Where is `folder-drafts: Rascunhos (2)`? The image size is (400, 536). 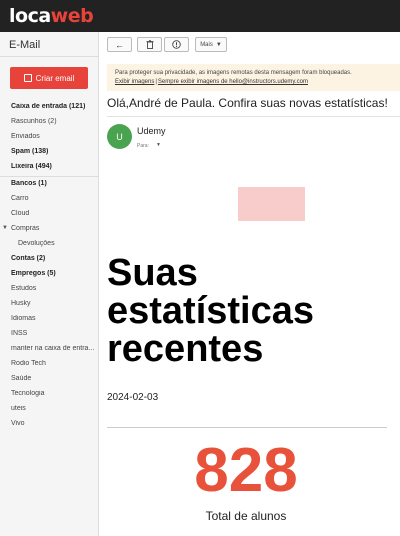 folder-drafts: Rascunhos (2) is located at coordinates (54, 121).